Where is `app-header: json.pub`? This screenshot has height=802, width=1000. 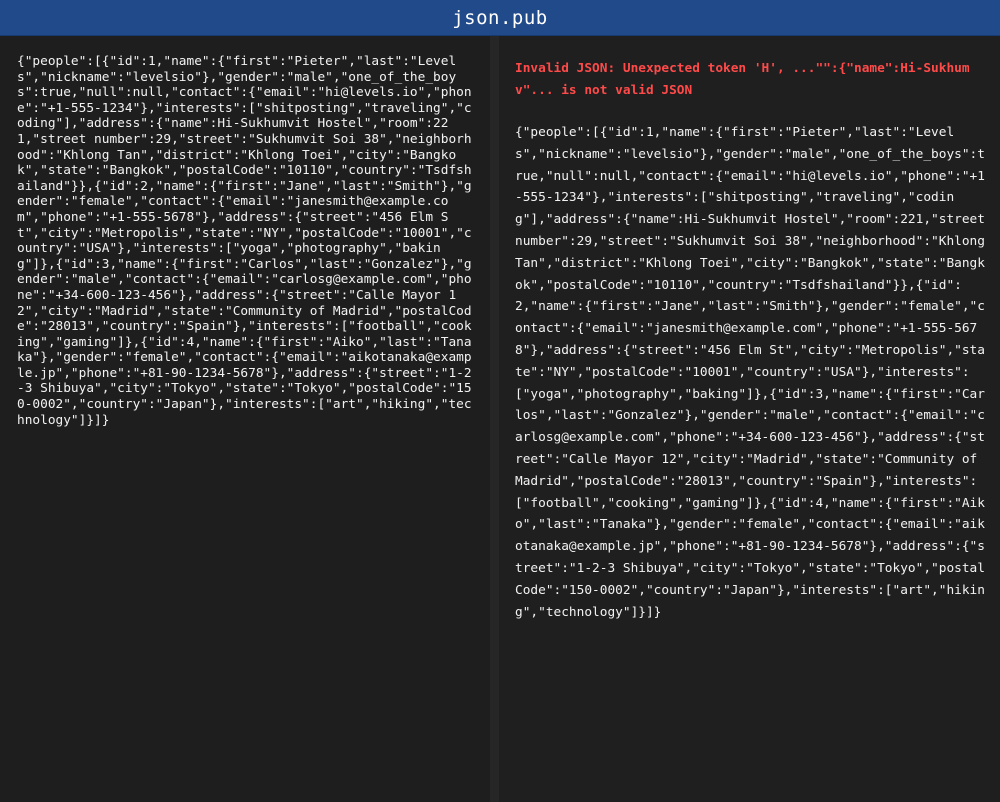 app-header: json.pub is located at coordinates (500, 18).